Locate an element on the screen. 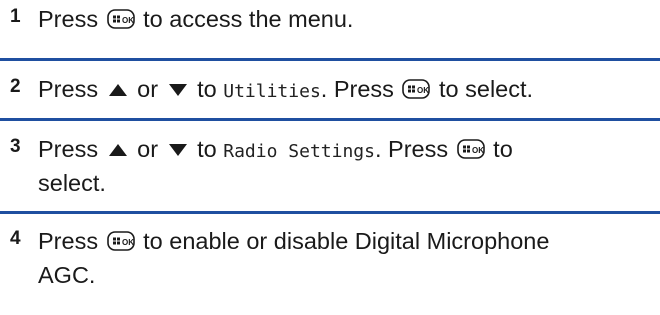 This screenshot has height=315, width=660. step-number: 2 is located at coordinates (15, 86).